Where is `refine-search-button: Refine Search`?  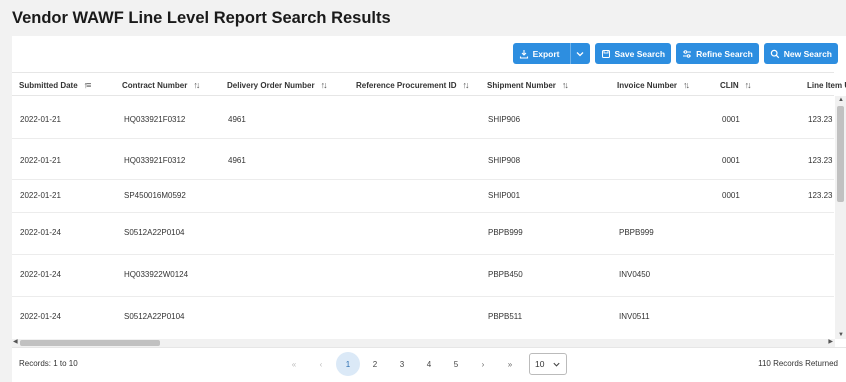 refine-search-button: Refine Search is located at coordinates (717, 53).